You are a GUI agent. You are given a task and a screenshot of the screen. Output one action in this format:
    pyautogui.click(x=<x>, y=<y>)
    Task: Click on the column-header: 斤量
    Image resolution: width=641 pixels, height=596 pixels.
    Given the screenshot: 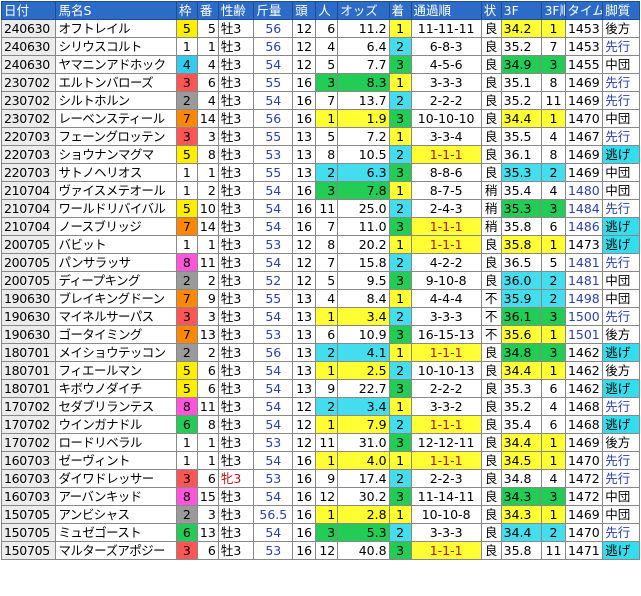 What is the action you would take?
    pyautogui.click(x=273, y=10)
    